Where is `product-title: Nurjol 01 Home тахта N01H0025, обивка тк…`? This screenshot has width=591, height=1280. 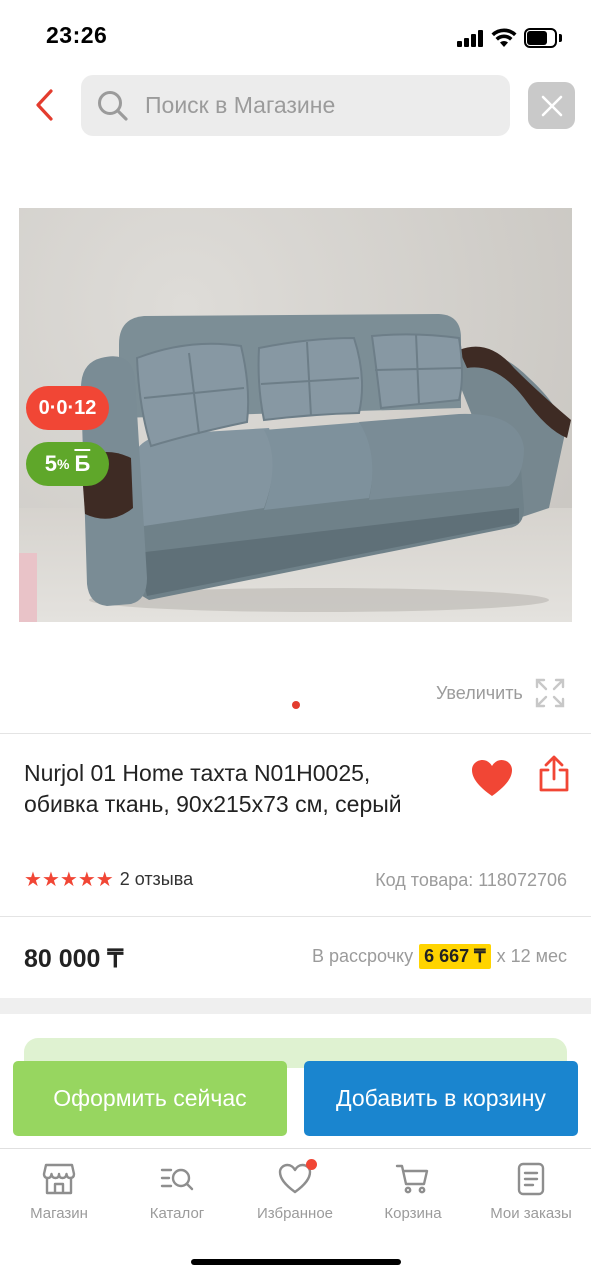
product-title: Nurjol 01 Home тахта N01H0025, обивка тк… is located at coordinates (213, 788).